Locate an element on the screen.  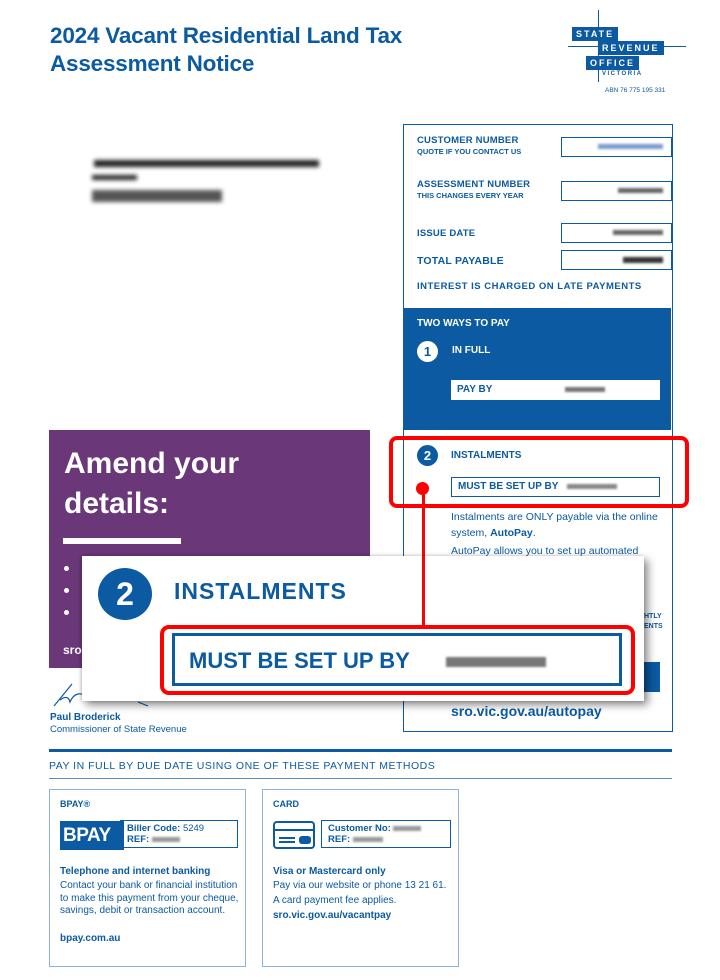
amend-link: sro is located at coordinates (72, 650).